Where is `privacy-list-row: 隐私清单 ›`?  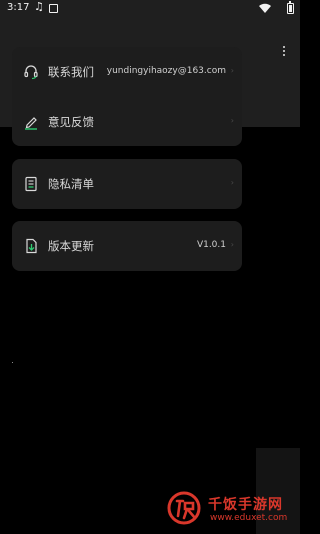
privacy-list-row: 隐私清单 › is located at coordinates (127, 184).